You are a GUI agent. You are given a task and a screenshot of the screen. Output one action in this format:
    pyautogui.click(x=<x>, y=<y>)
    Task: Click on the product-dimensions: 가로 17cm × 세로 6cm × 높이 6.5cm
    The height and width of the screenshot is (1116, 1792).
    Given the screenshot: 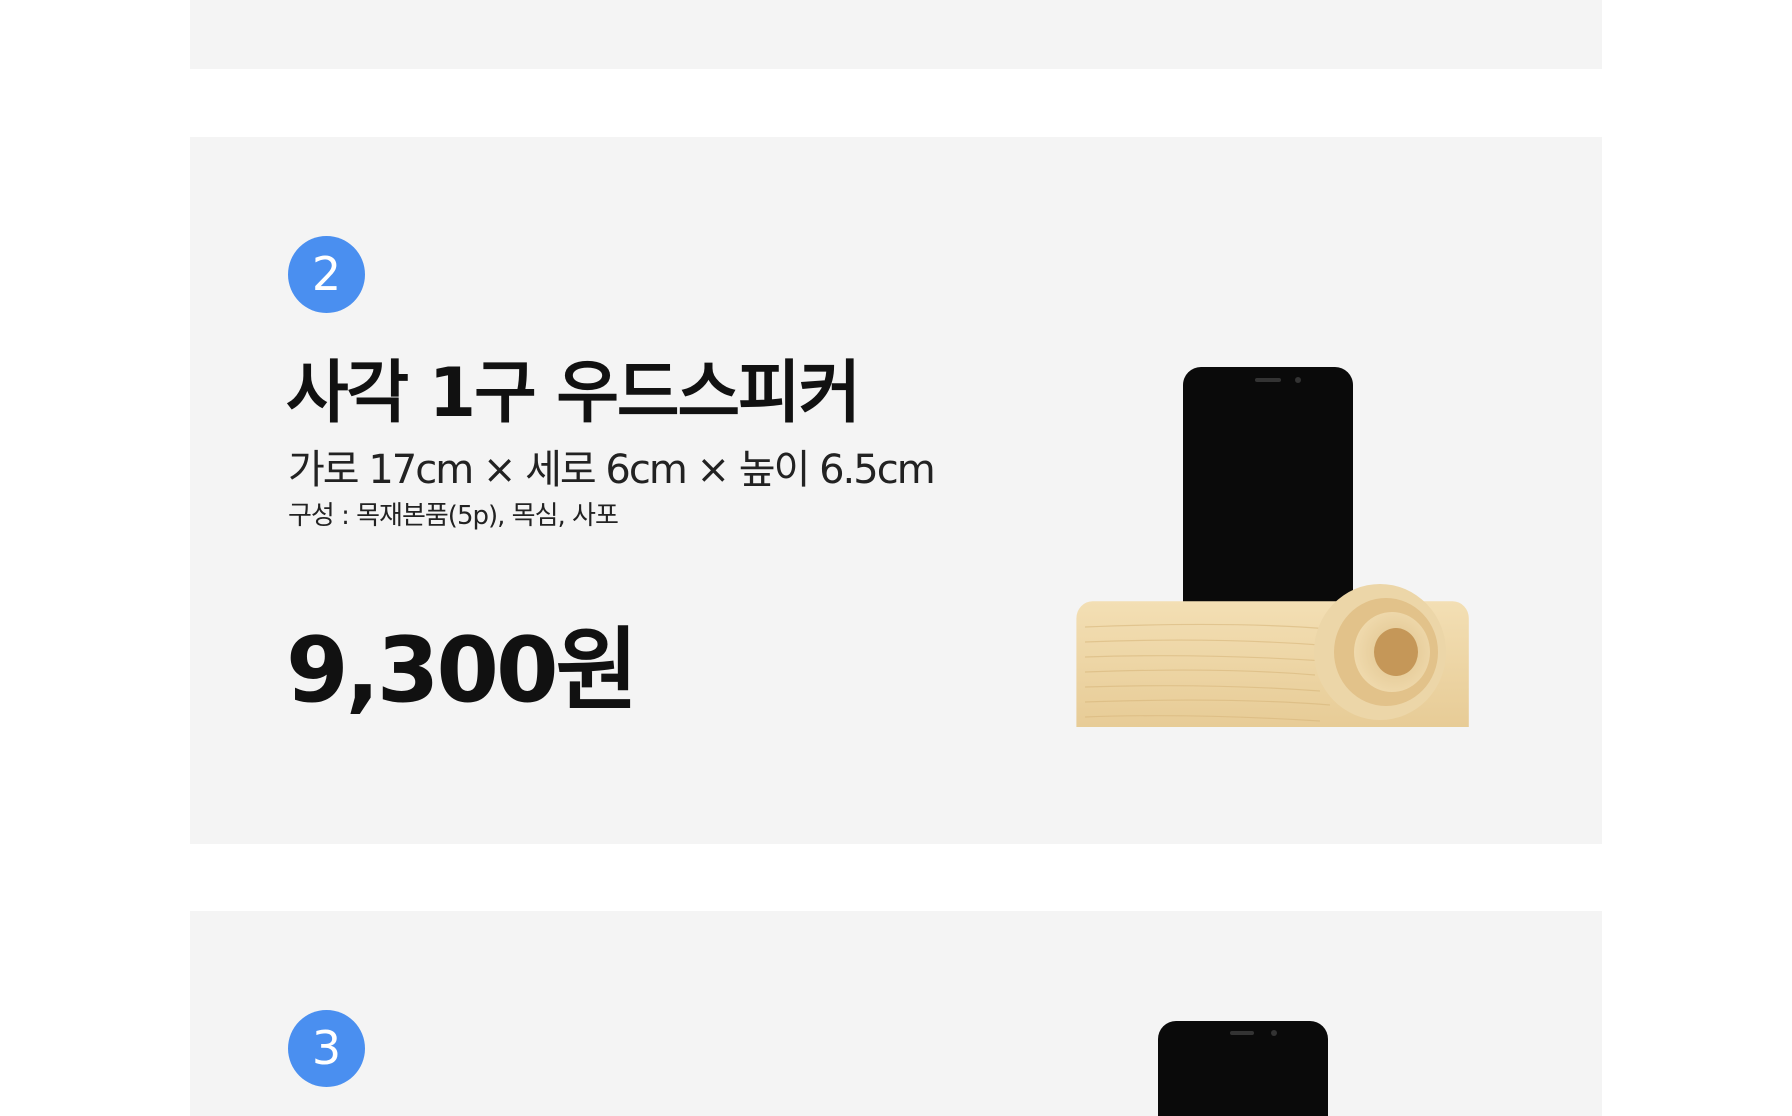 What is the action you would take?
    pyautogui.click(x=612, y=470)
    